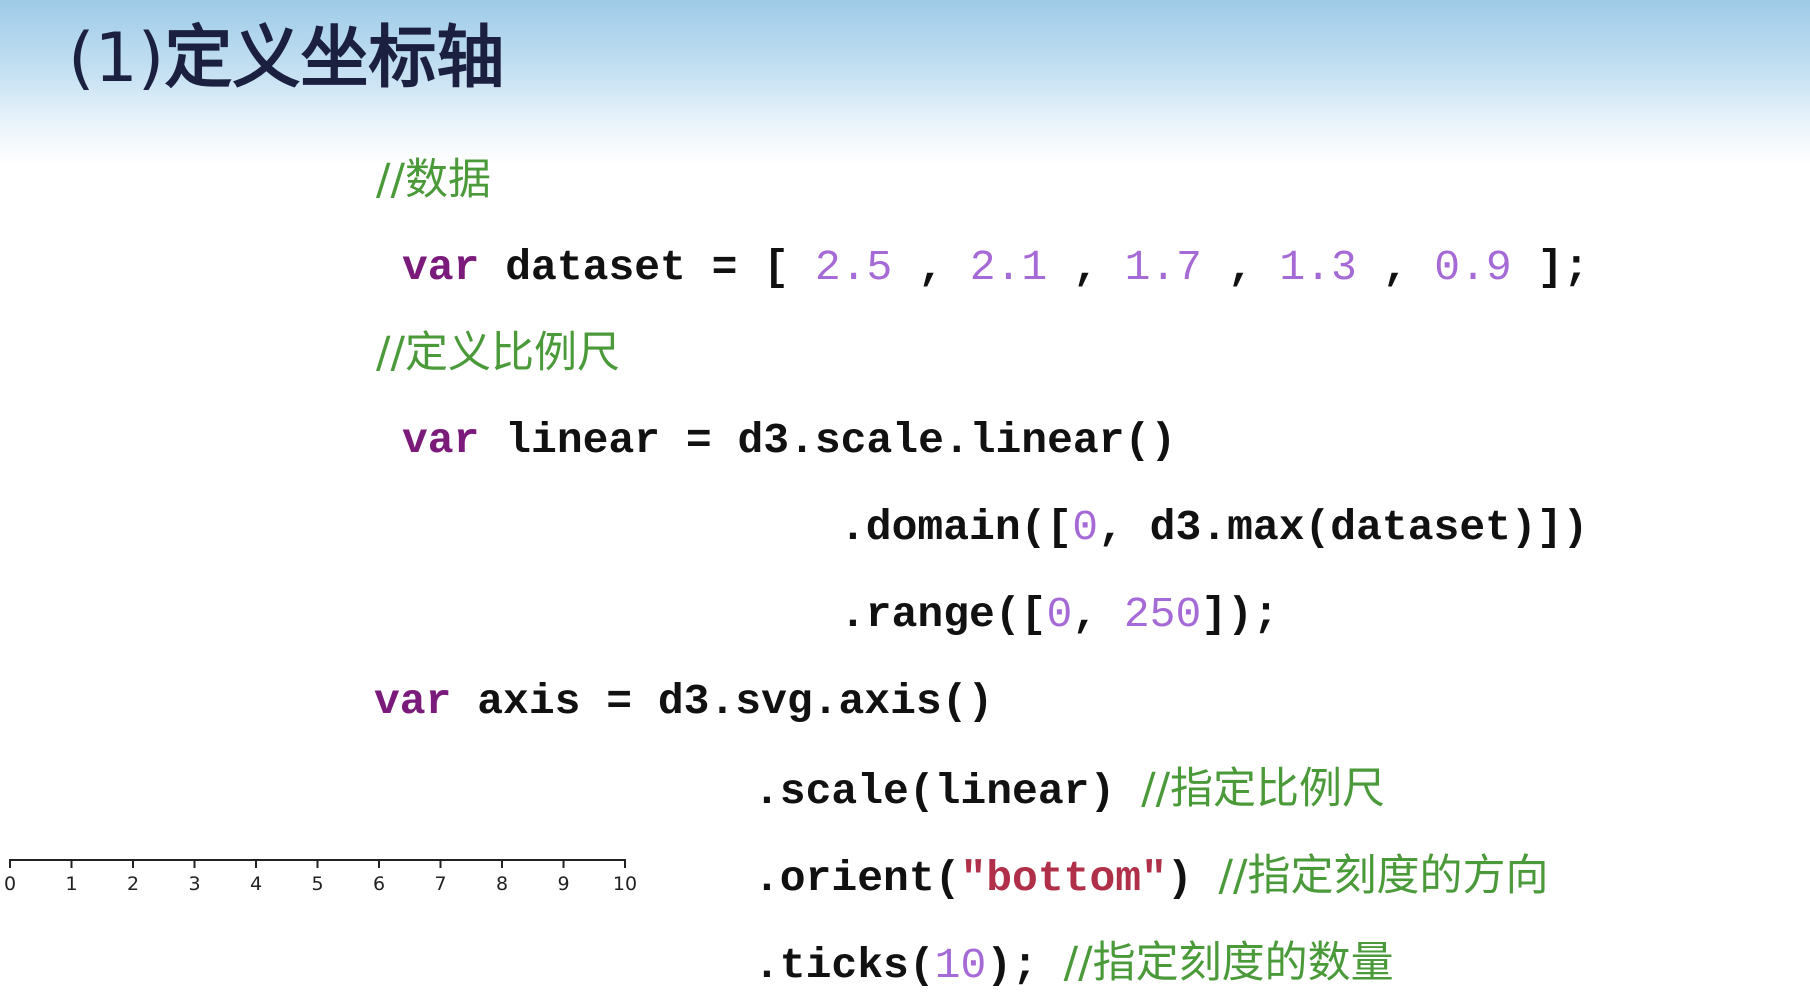 The image size is (1810, 1008). I want to click on code-comment: //指定刻度的数量, so click(1228, 963).